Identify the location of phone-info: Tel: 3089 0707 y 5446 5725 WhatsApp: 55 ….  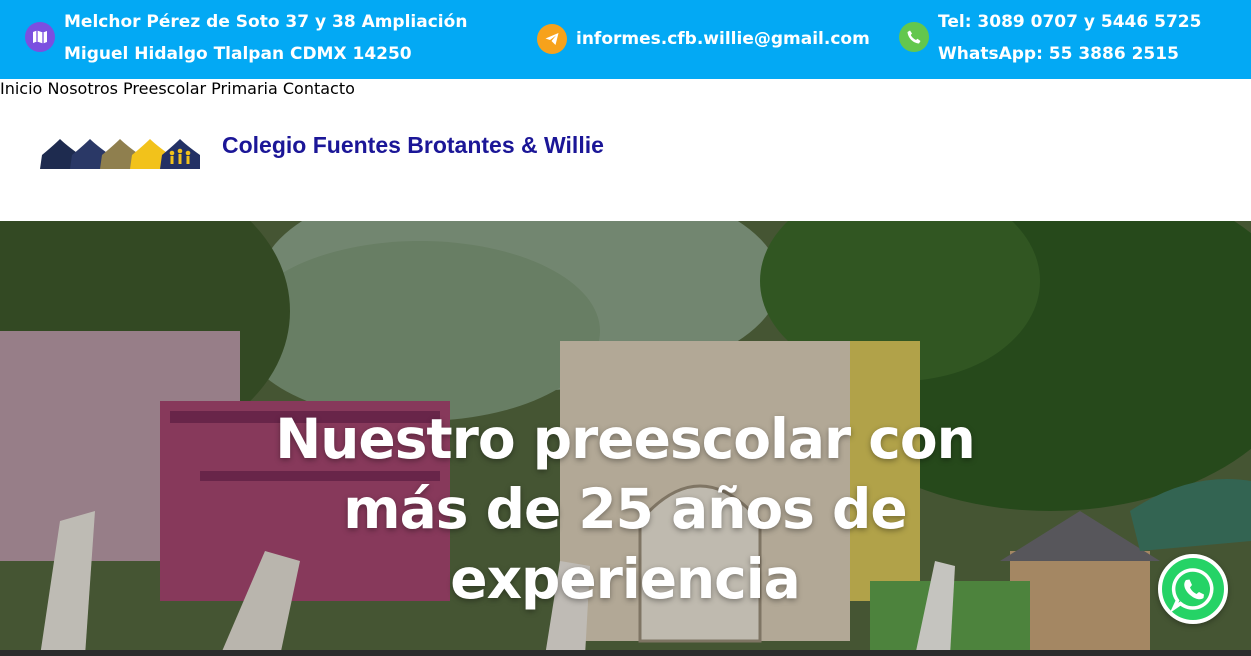
(1050, 38).